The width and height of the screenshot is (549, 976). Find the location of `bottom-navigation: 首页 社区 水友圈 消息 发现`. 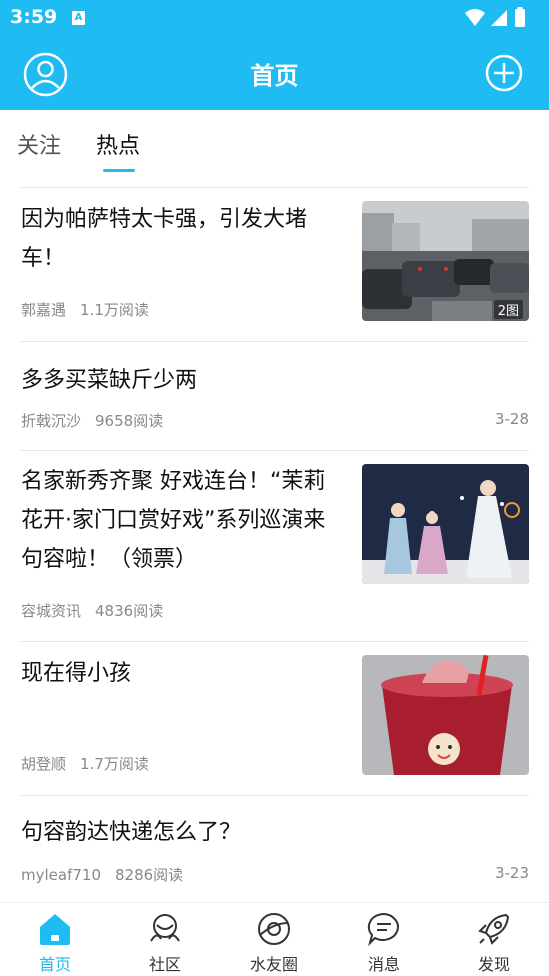

bottom-navigation: 首页 社区 水友圈 消息 发现 is located at coordinates (274, 939).